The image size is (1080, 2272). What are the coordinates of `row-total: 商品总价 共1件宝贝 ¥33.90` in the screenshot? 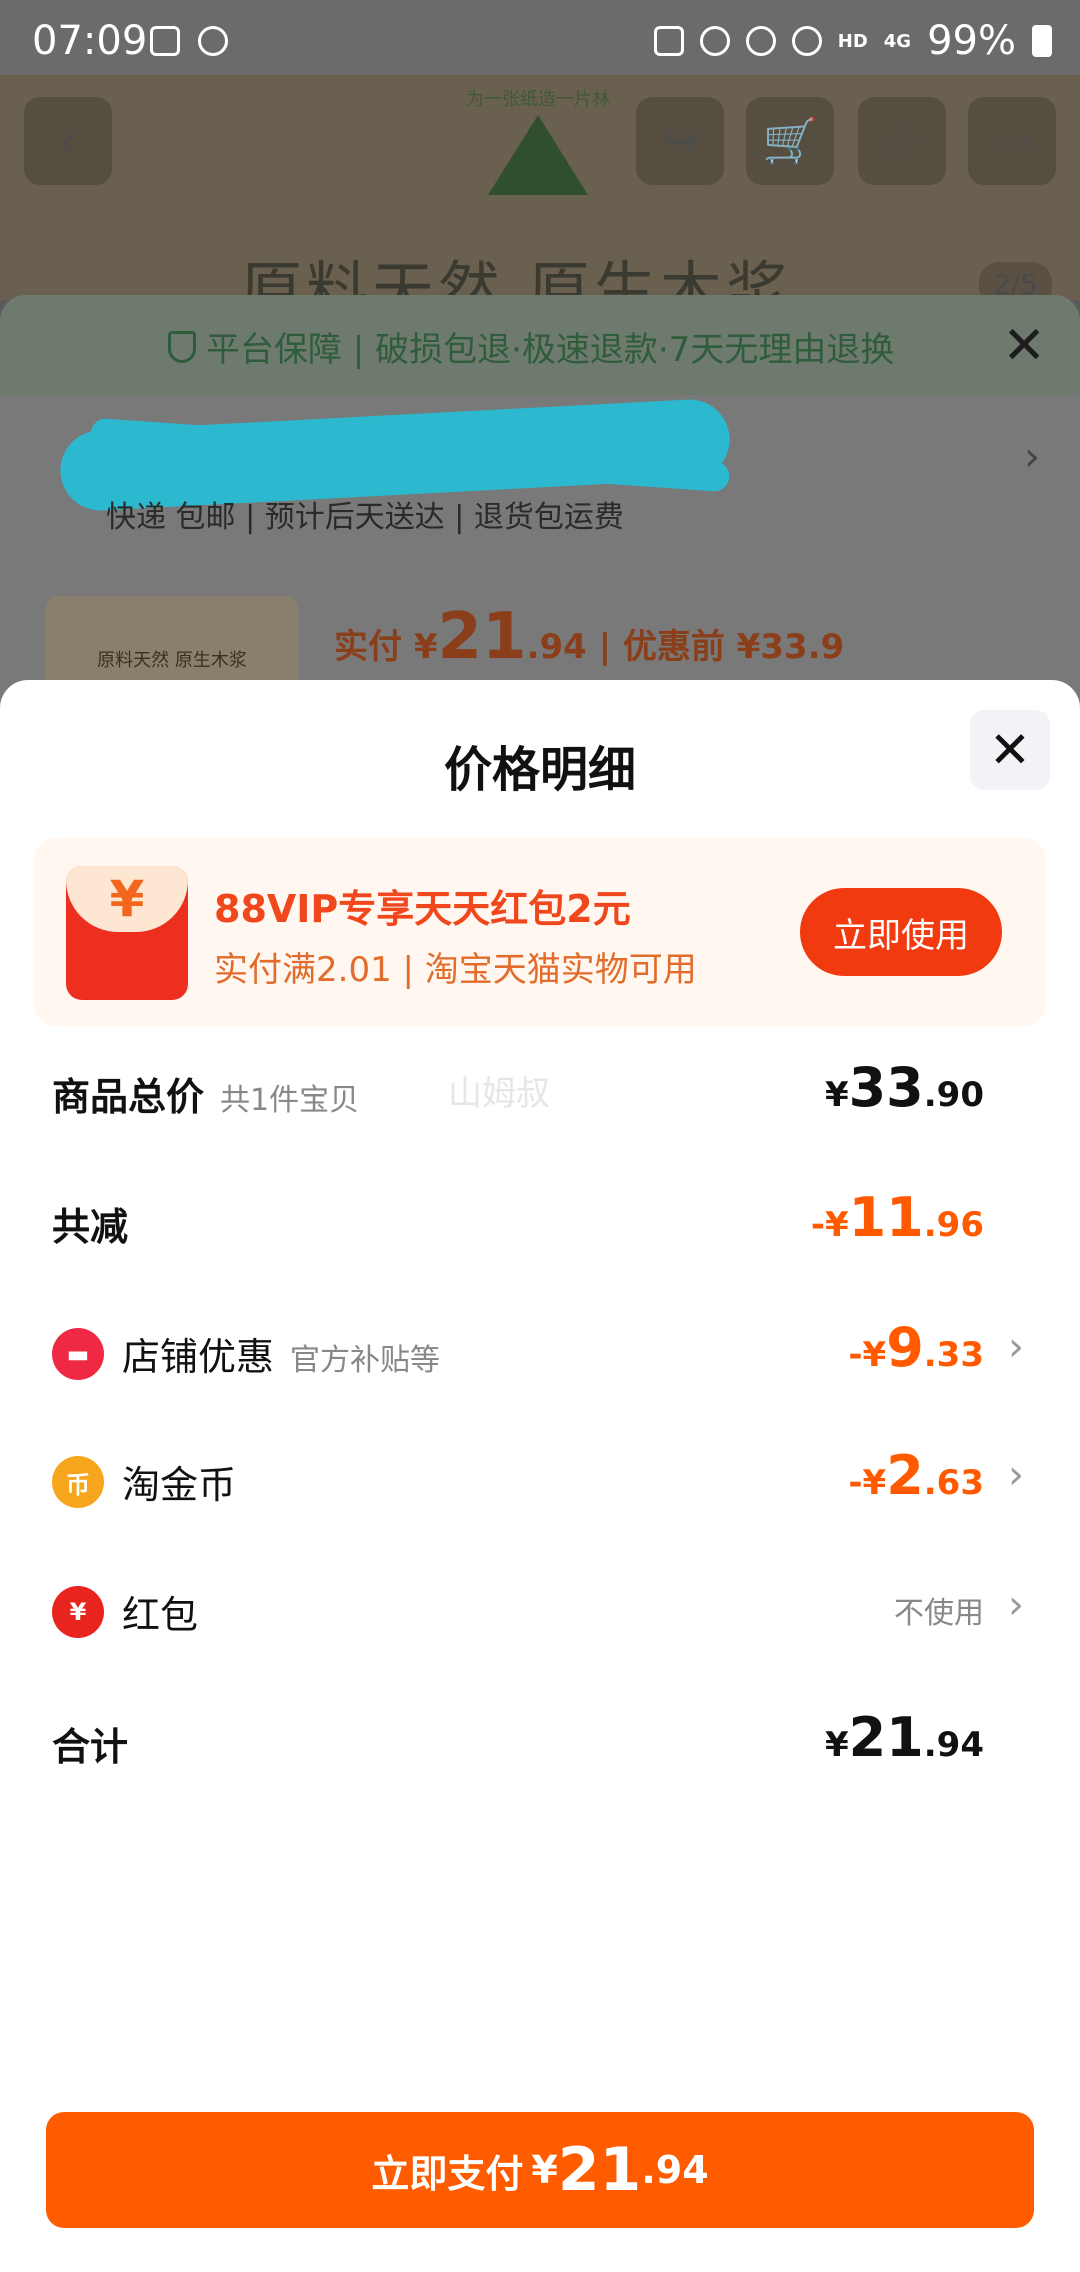 It's located at (540, 1091).